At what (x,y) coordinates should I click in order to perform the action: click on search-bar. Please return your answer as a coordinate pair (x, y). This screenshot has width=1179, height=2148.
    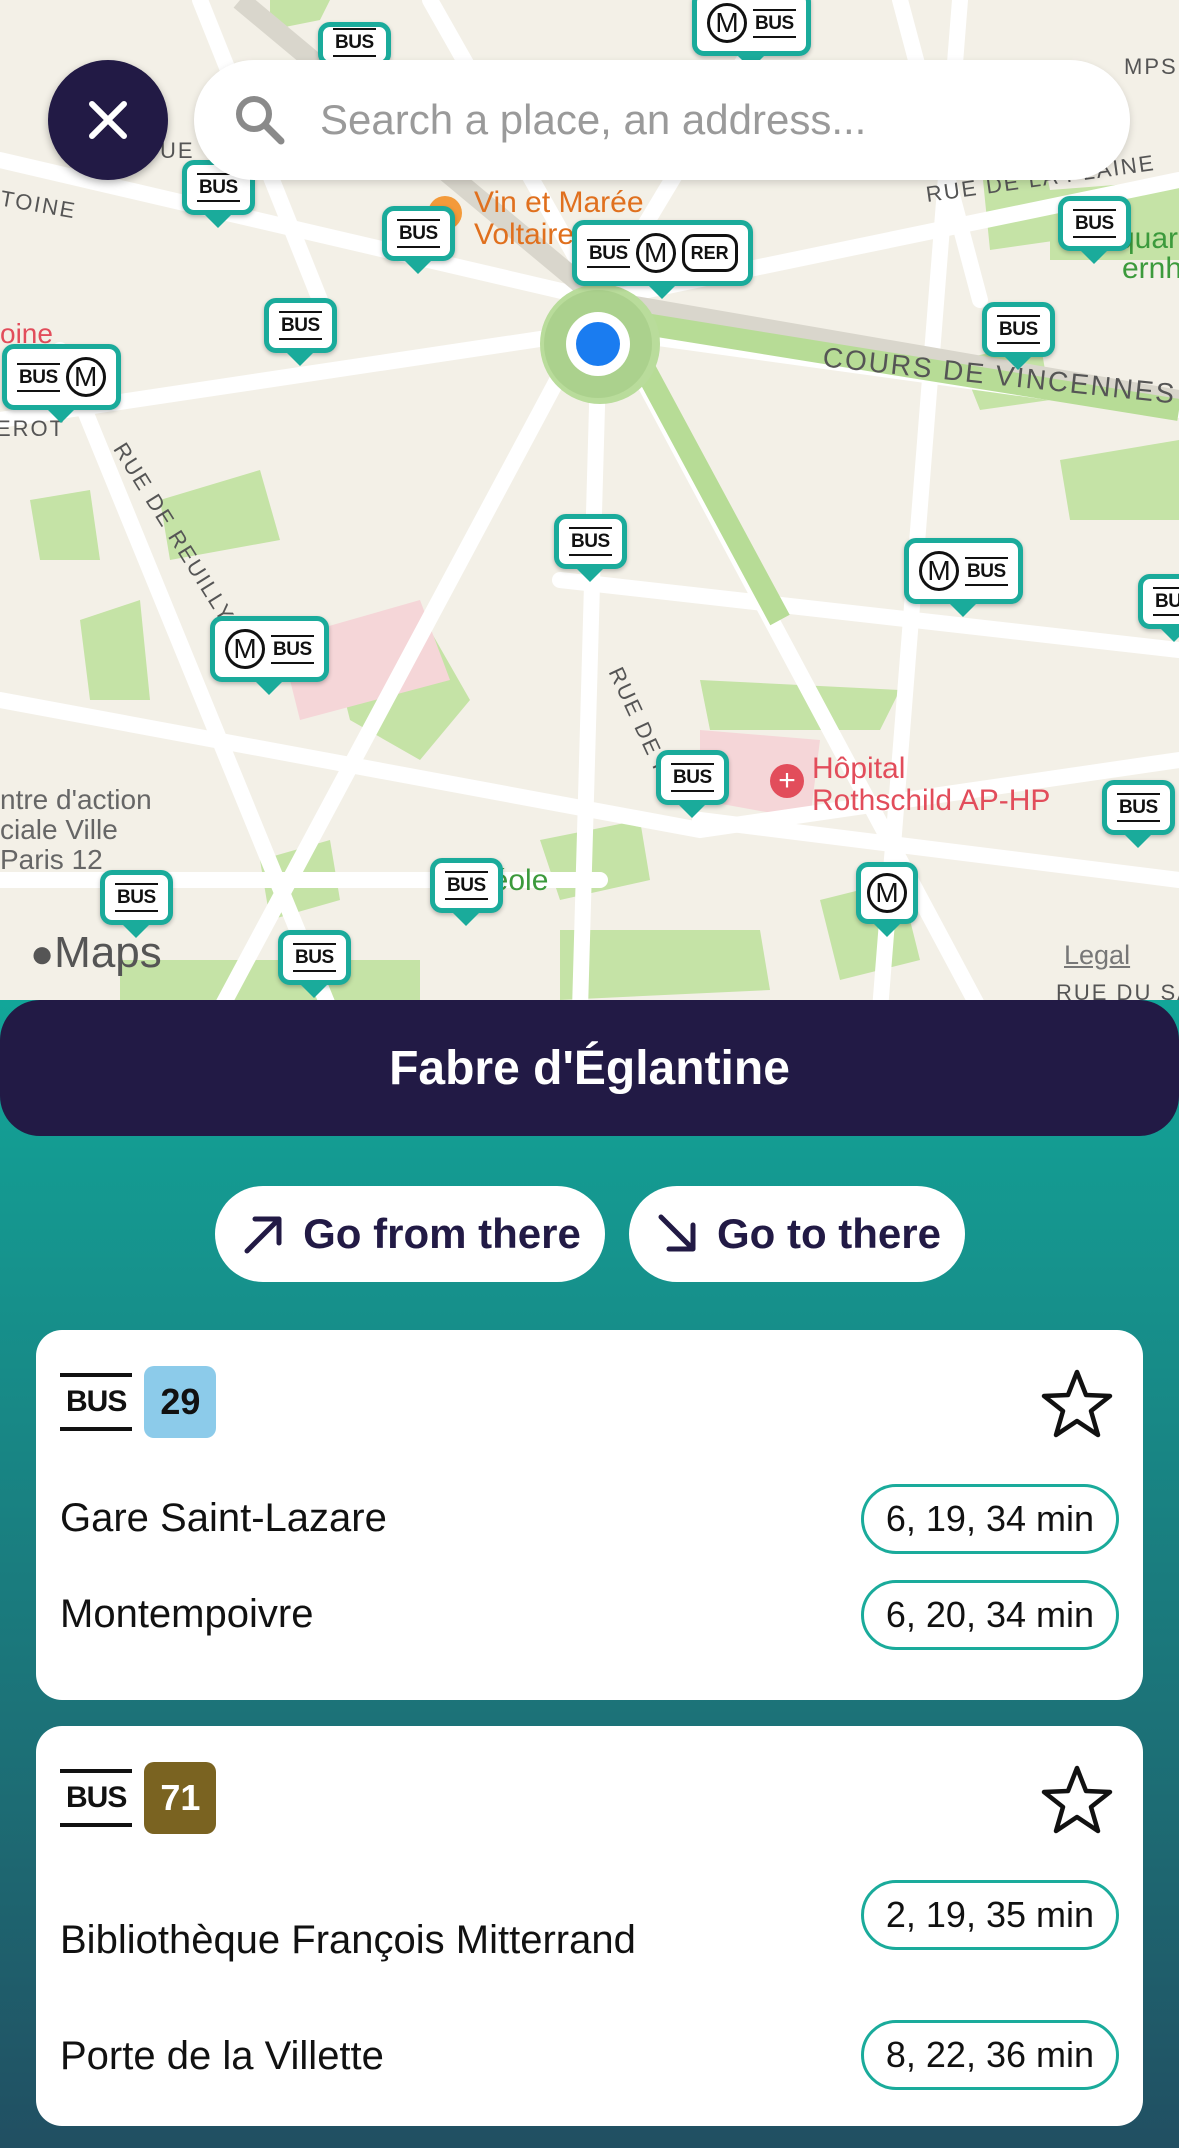
    Looking at the image, I should click on (662, 120).